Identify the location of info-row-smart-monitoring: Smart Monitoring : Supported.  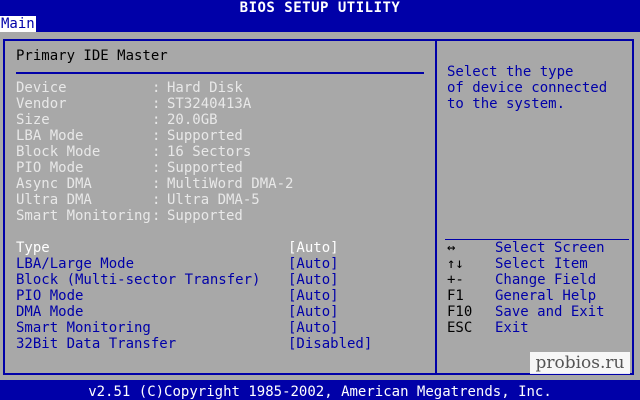
(129, 216).